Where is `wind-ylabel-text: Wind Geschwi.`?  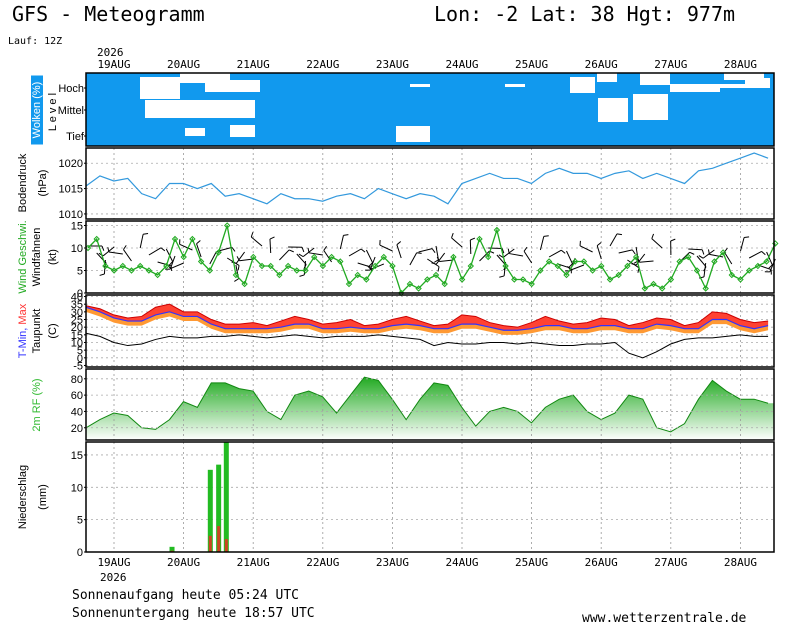 wind-ylabel-text: Wind Geschwi. is located at coordinates (23, 256).